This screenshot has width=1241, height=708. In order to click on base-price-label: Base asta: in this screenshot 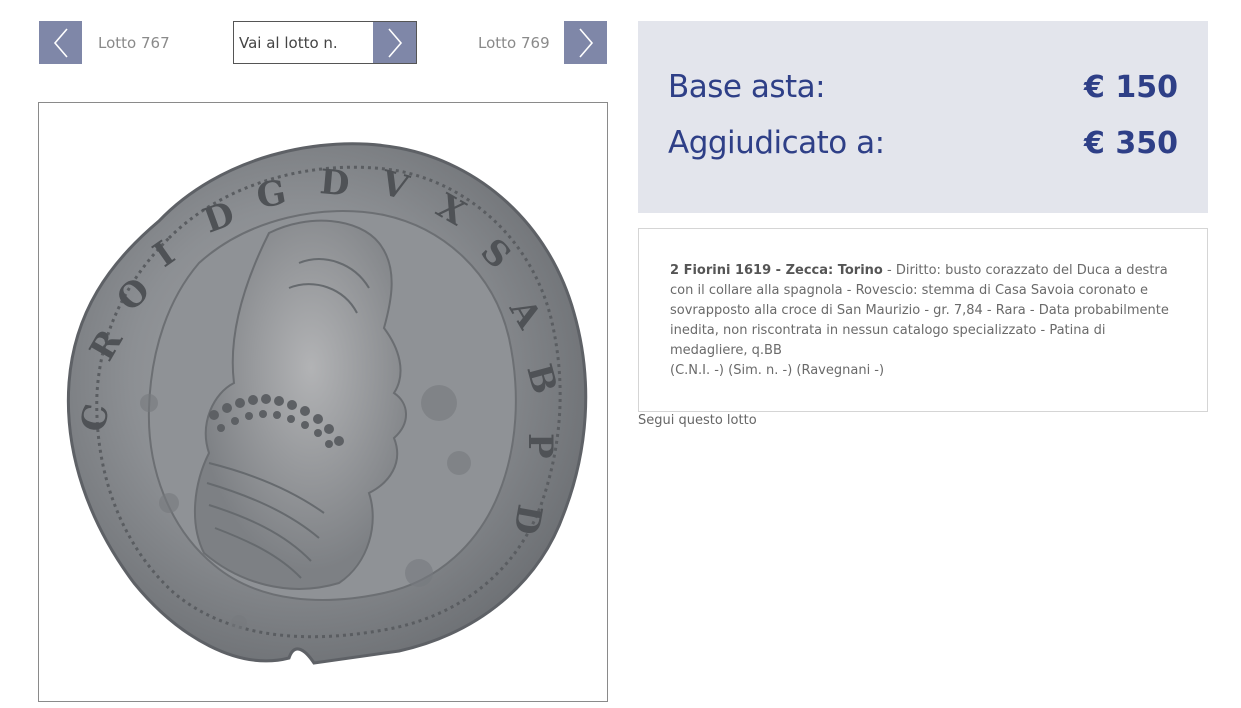, I will do `click(747, 87)`.